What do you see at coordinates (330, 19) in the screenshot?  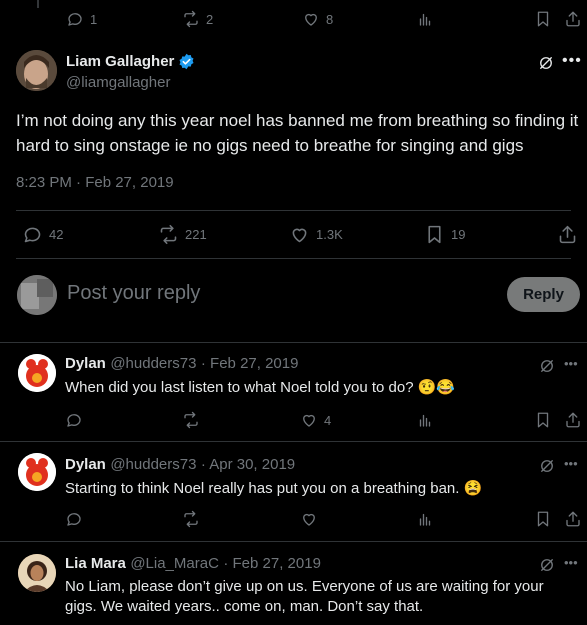 I see `like-count: 8` at bounding box center [330, 19].